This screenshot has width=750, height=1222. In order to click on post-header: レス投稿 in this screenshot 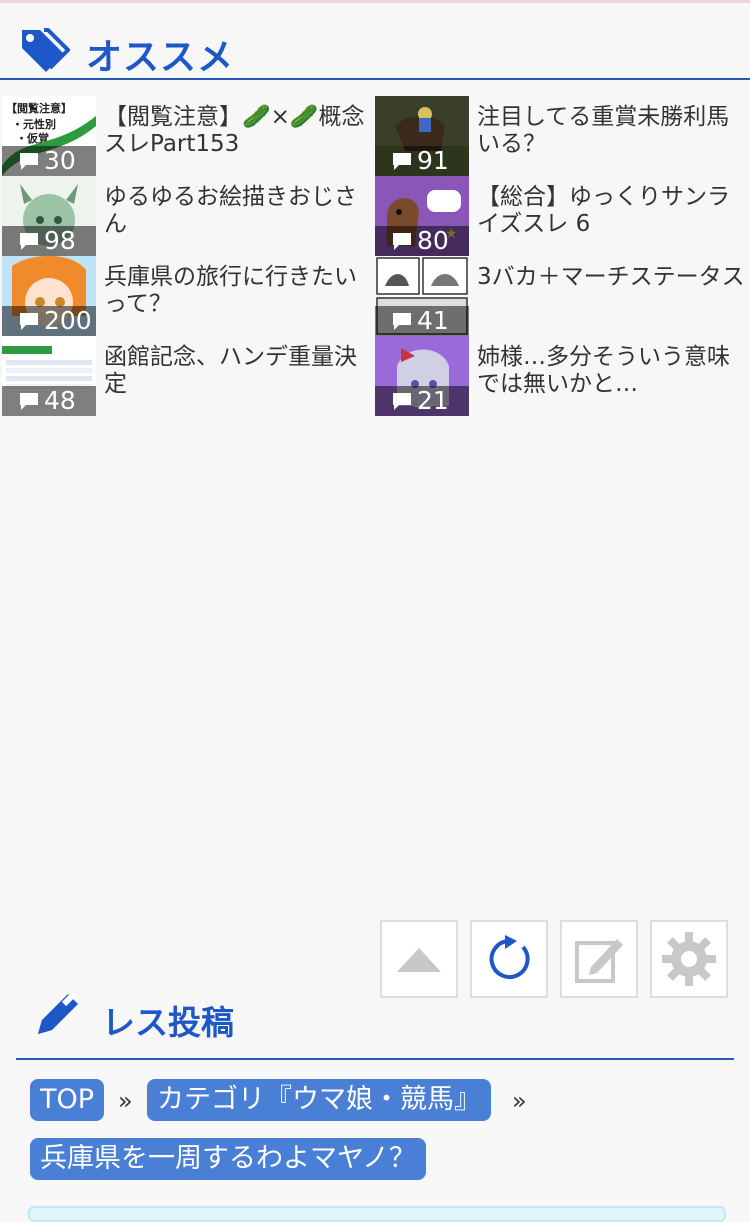, I will do `click(375, 1020)`.